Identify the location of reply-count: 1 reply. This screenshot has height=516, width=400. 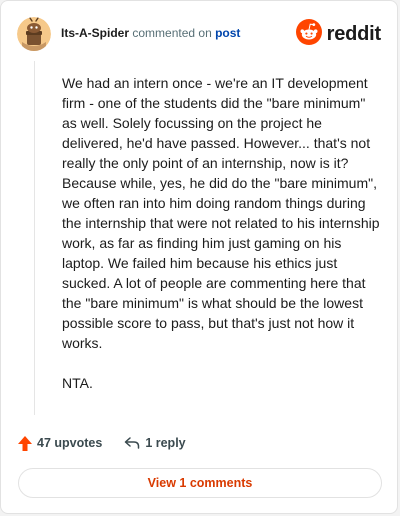
(165, 443).